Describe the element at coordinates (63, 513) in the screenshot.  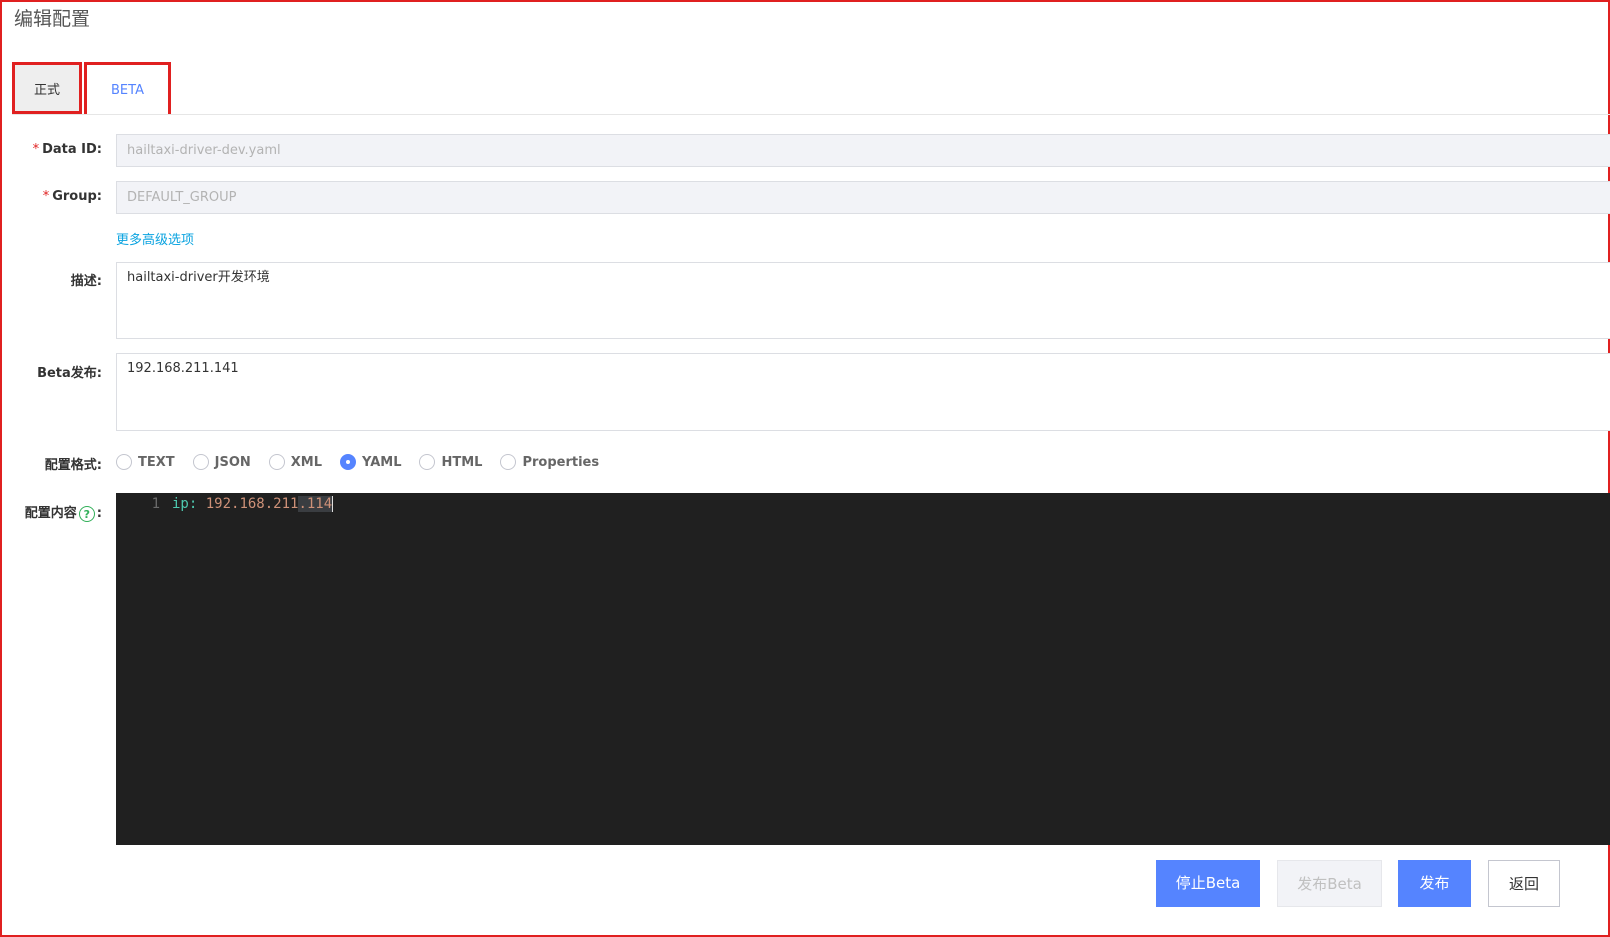
I see `content-label: 配置内容?:` at that location.